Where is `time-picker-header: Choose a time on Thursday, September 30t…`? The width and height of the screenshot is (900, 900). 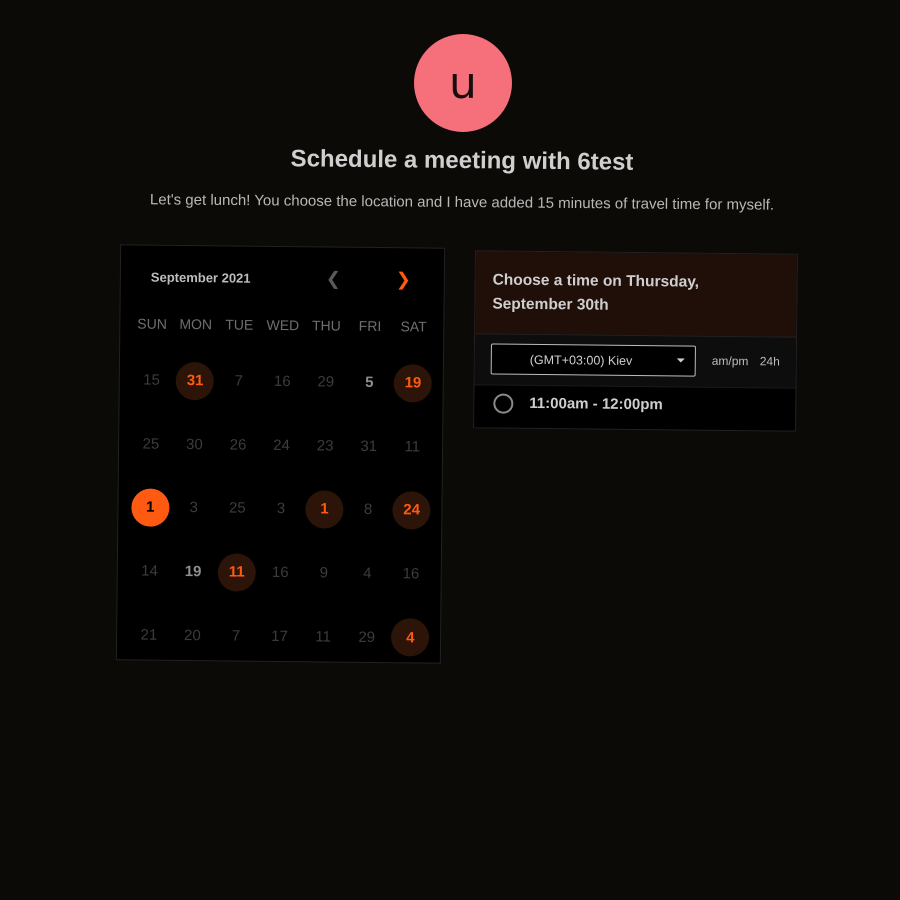 time-picker-header: Choose a time on Thursday, September 30t… is located at coordinates (636, 294).